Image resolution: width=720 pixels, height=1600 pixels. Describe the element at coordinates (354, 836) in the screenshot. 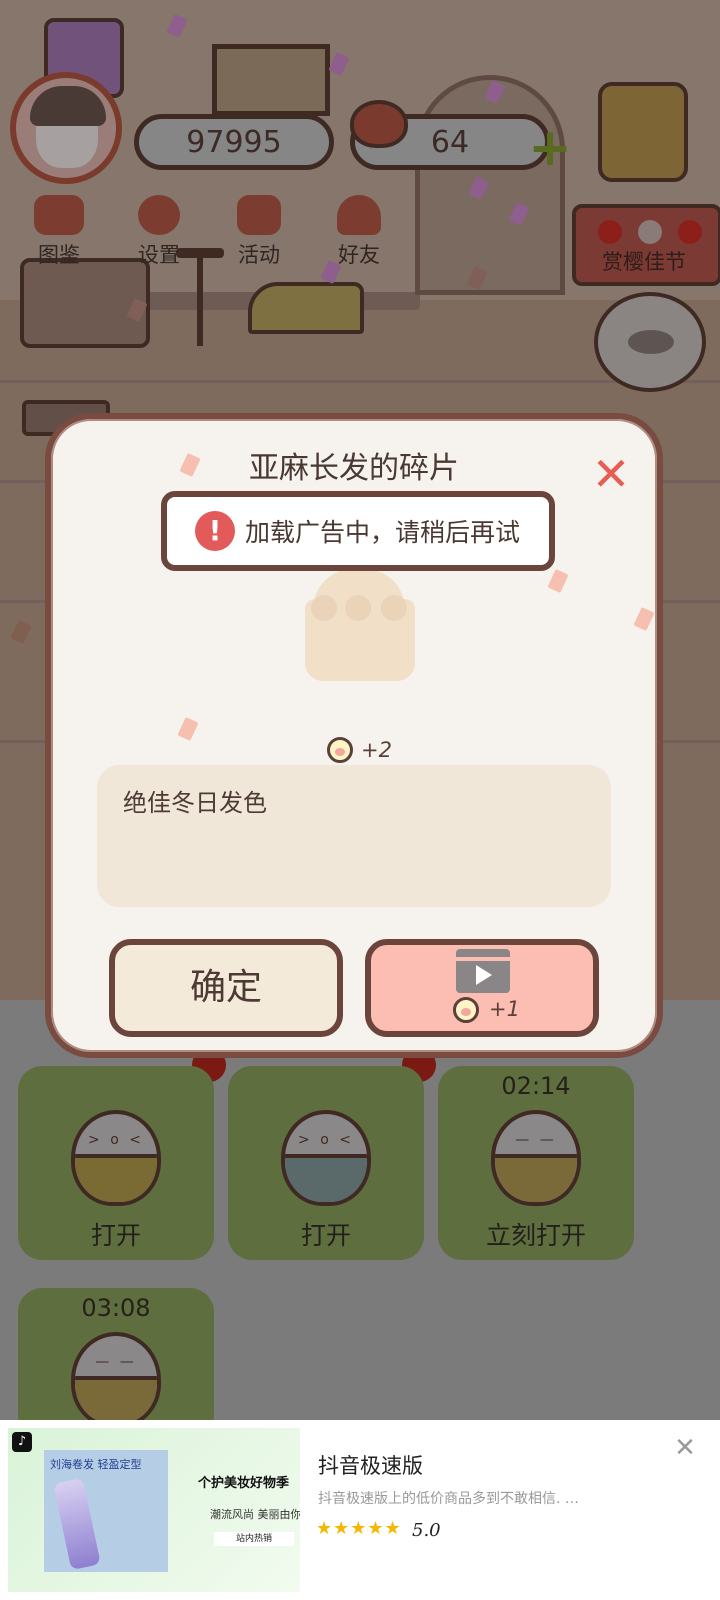

I see `description-box: 绝佳冬日发色` at that location.